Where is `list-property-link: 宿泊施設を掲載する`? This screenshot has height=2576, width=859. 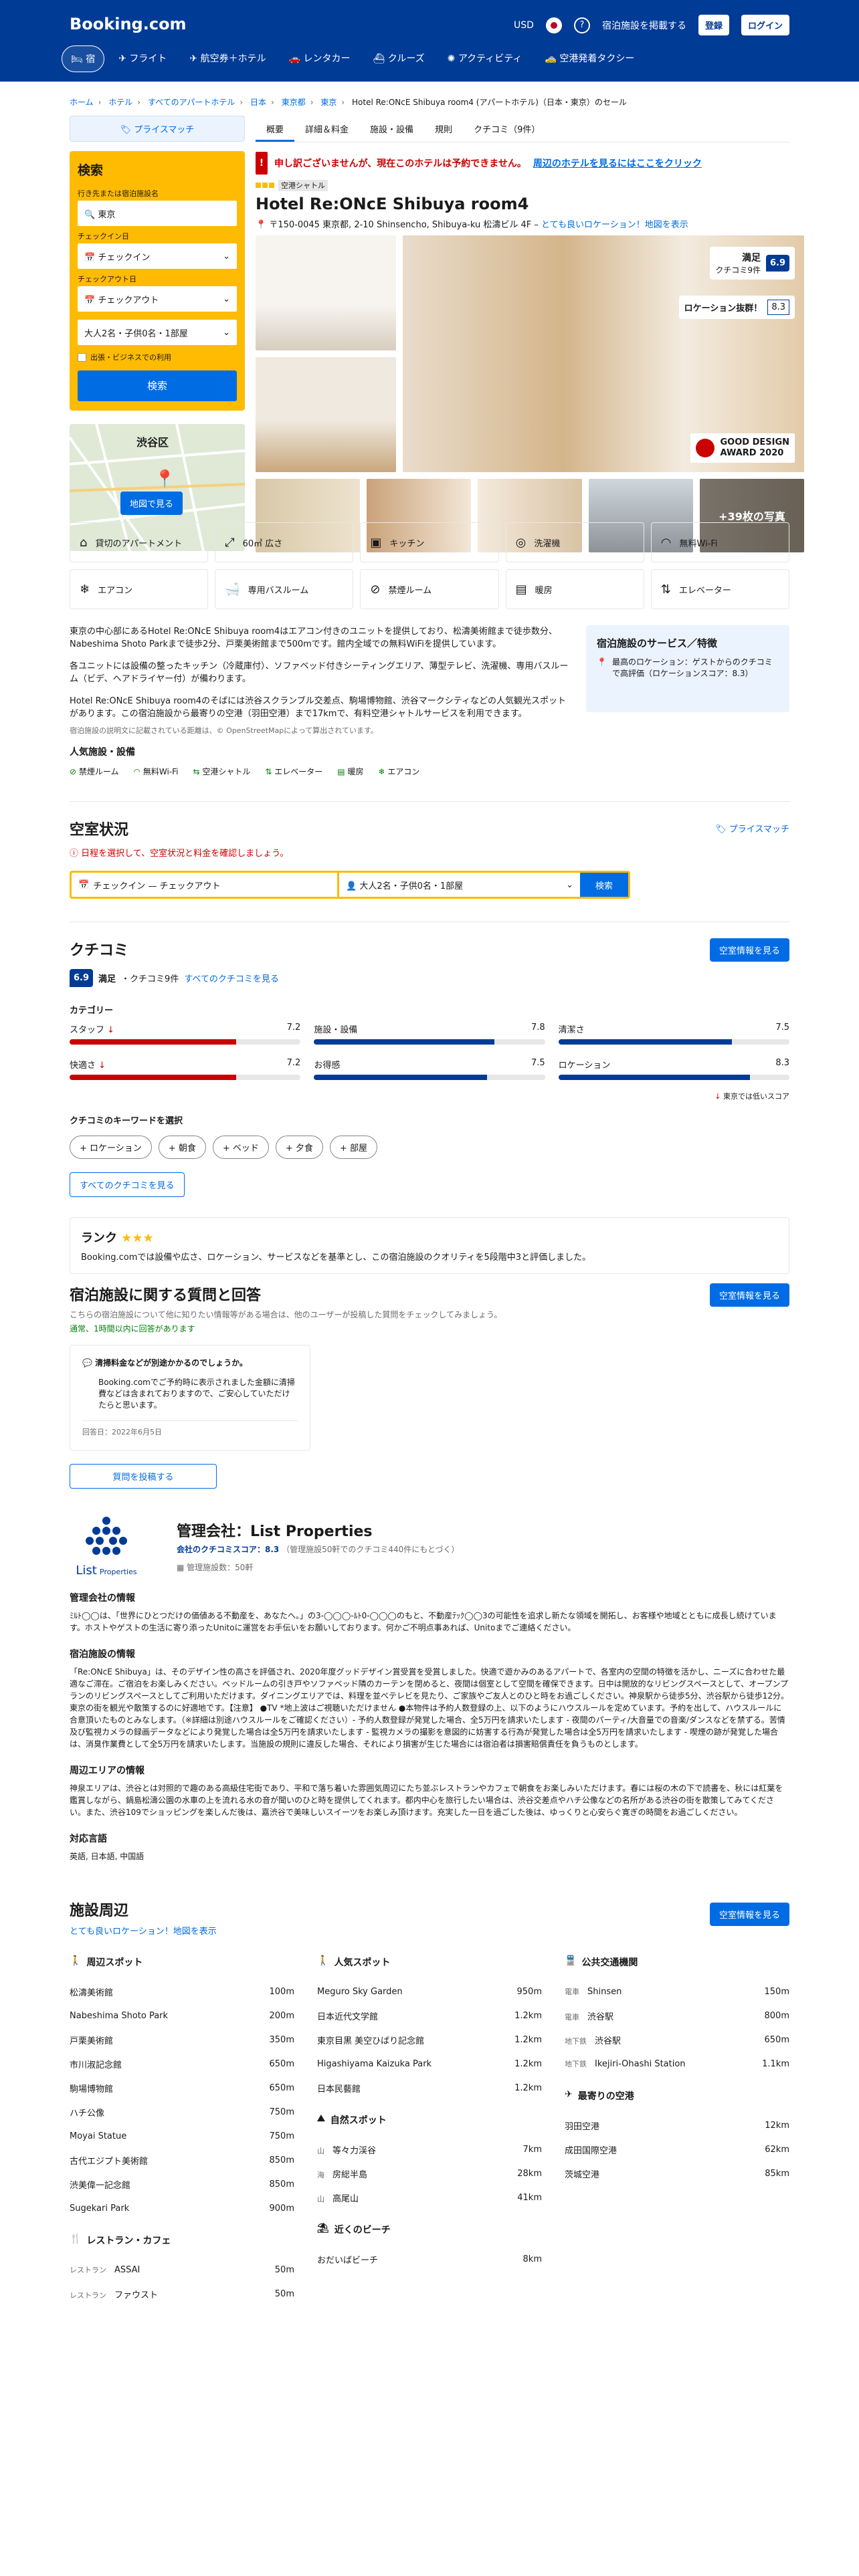 list-property-link: 宿泊施設を掲載する is located at coordinates (644, 25).